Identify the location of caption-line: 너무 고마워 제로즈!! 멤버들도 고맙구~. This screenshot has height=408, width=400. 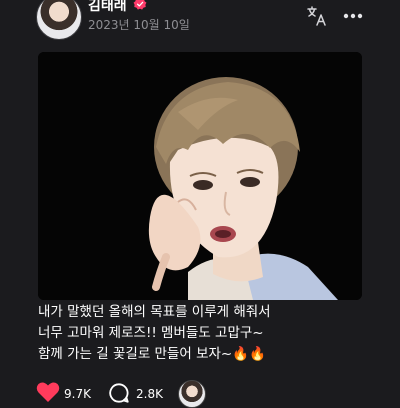
(151, 333).